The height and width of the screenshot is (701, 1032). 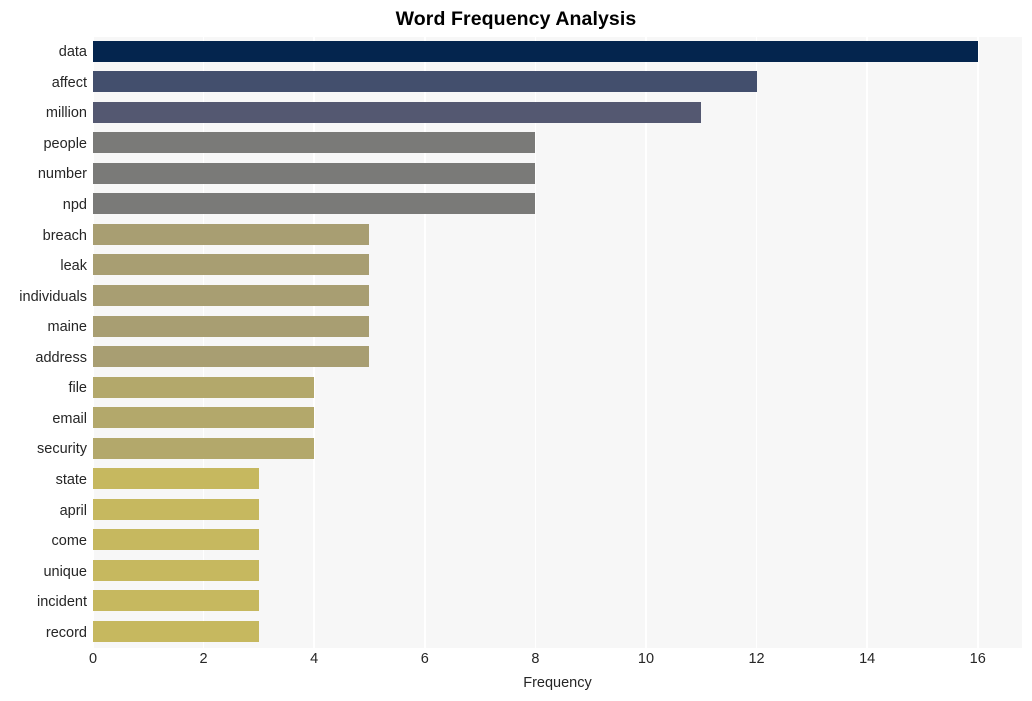 I want to click on x-tick-label-16: 16, so click(x=977, y=659).